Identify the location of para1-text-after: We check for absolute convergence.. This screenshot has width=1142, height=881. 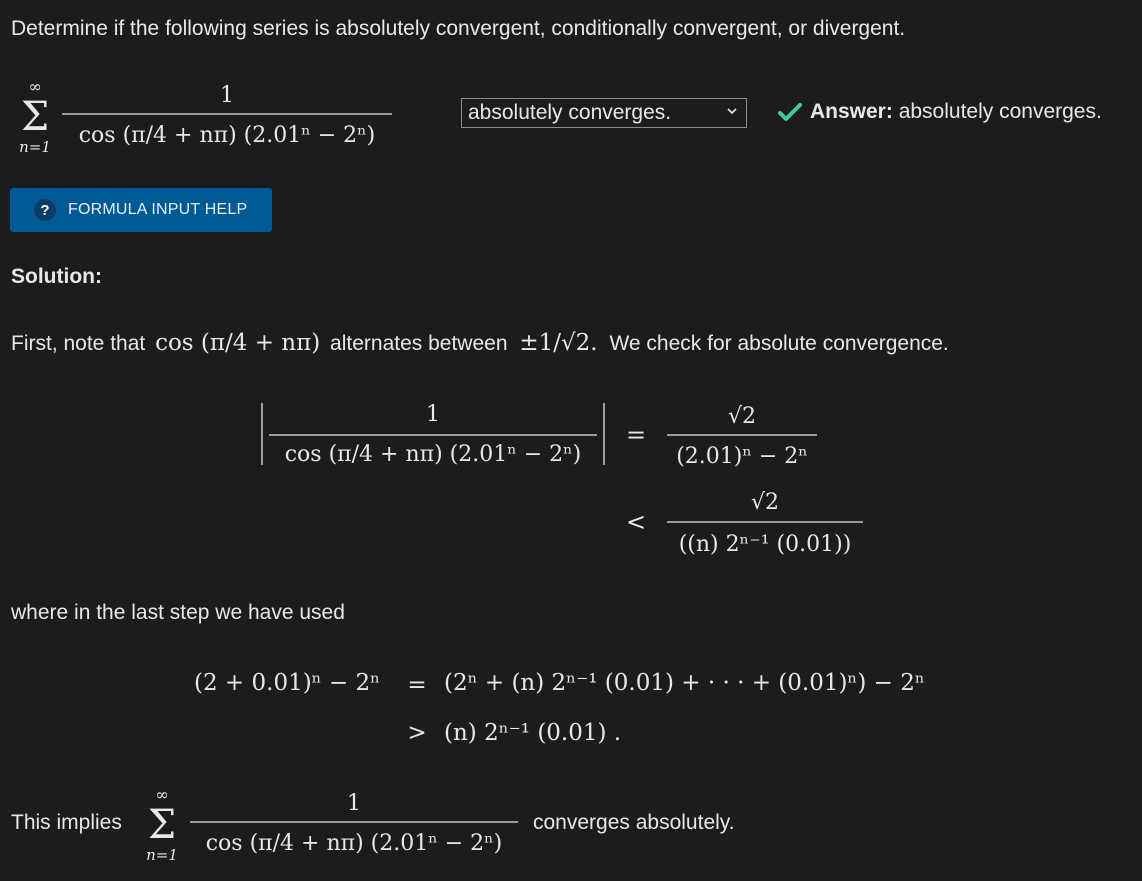
(779, 343).